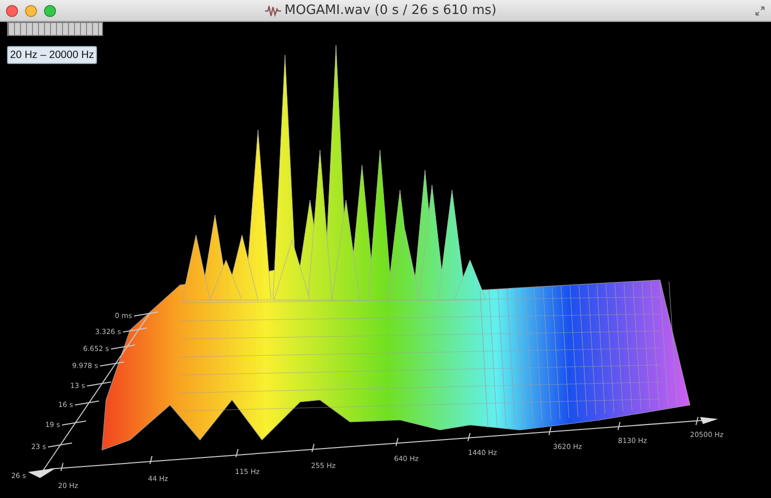  What do you see at coordinates (272, 10) in the screenshot?
I see `waveform-icon` at bounding box center [272, 10].